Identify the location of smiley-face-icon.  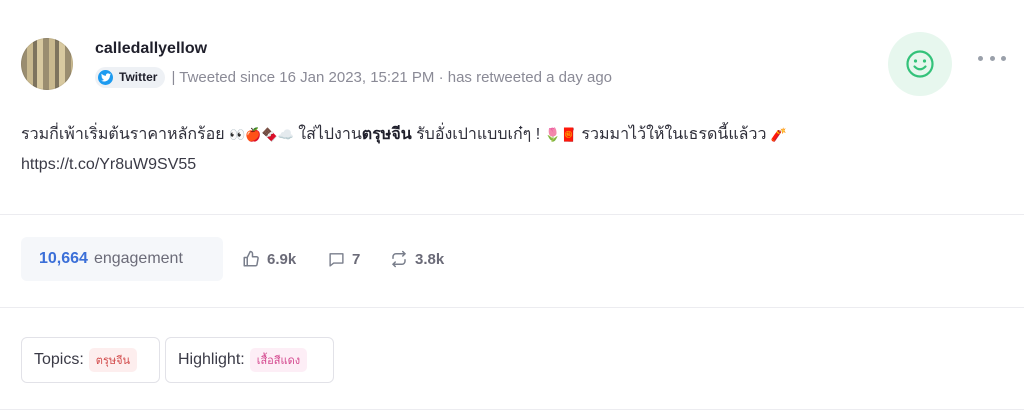
(920, 64).